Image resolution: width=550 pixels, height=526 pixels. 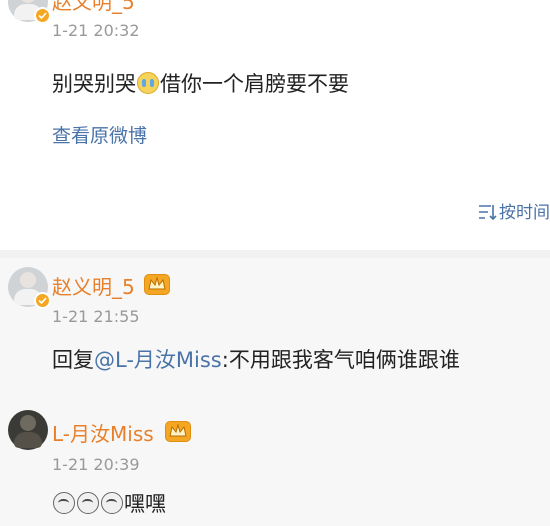 I want to click on mention-link: @L-月汝Miss, so click(x=158, y=360).